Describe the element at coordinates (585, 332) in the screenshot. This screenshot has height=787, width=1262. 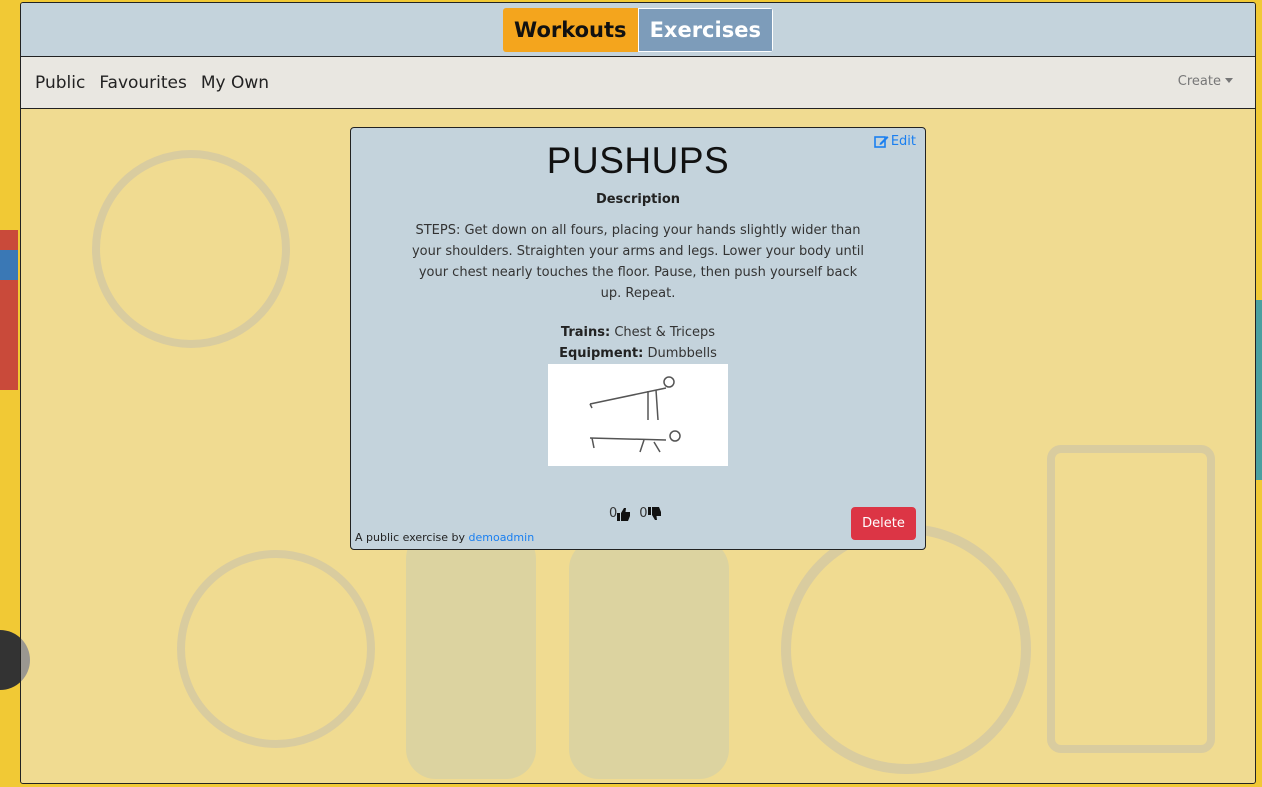
I see `trains-label: Trains:` at that location.